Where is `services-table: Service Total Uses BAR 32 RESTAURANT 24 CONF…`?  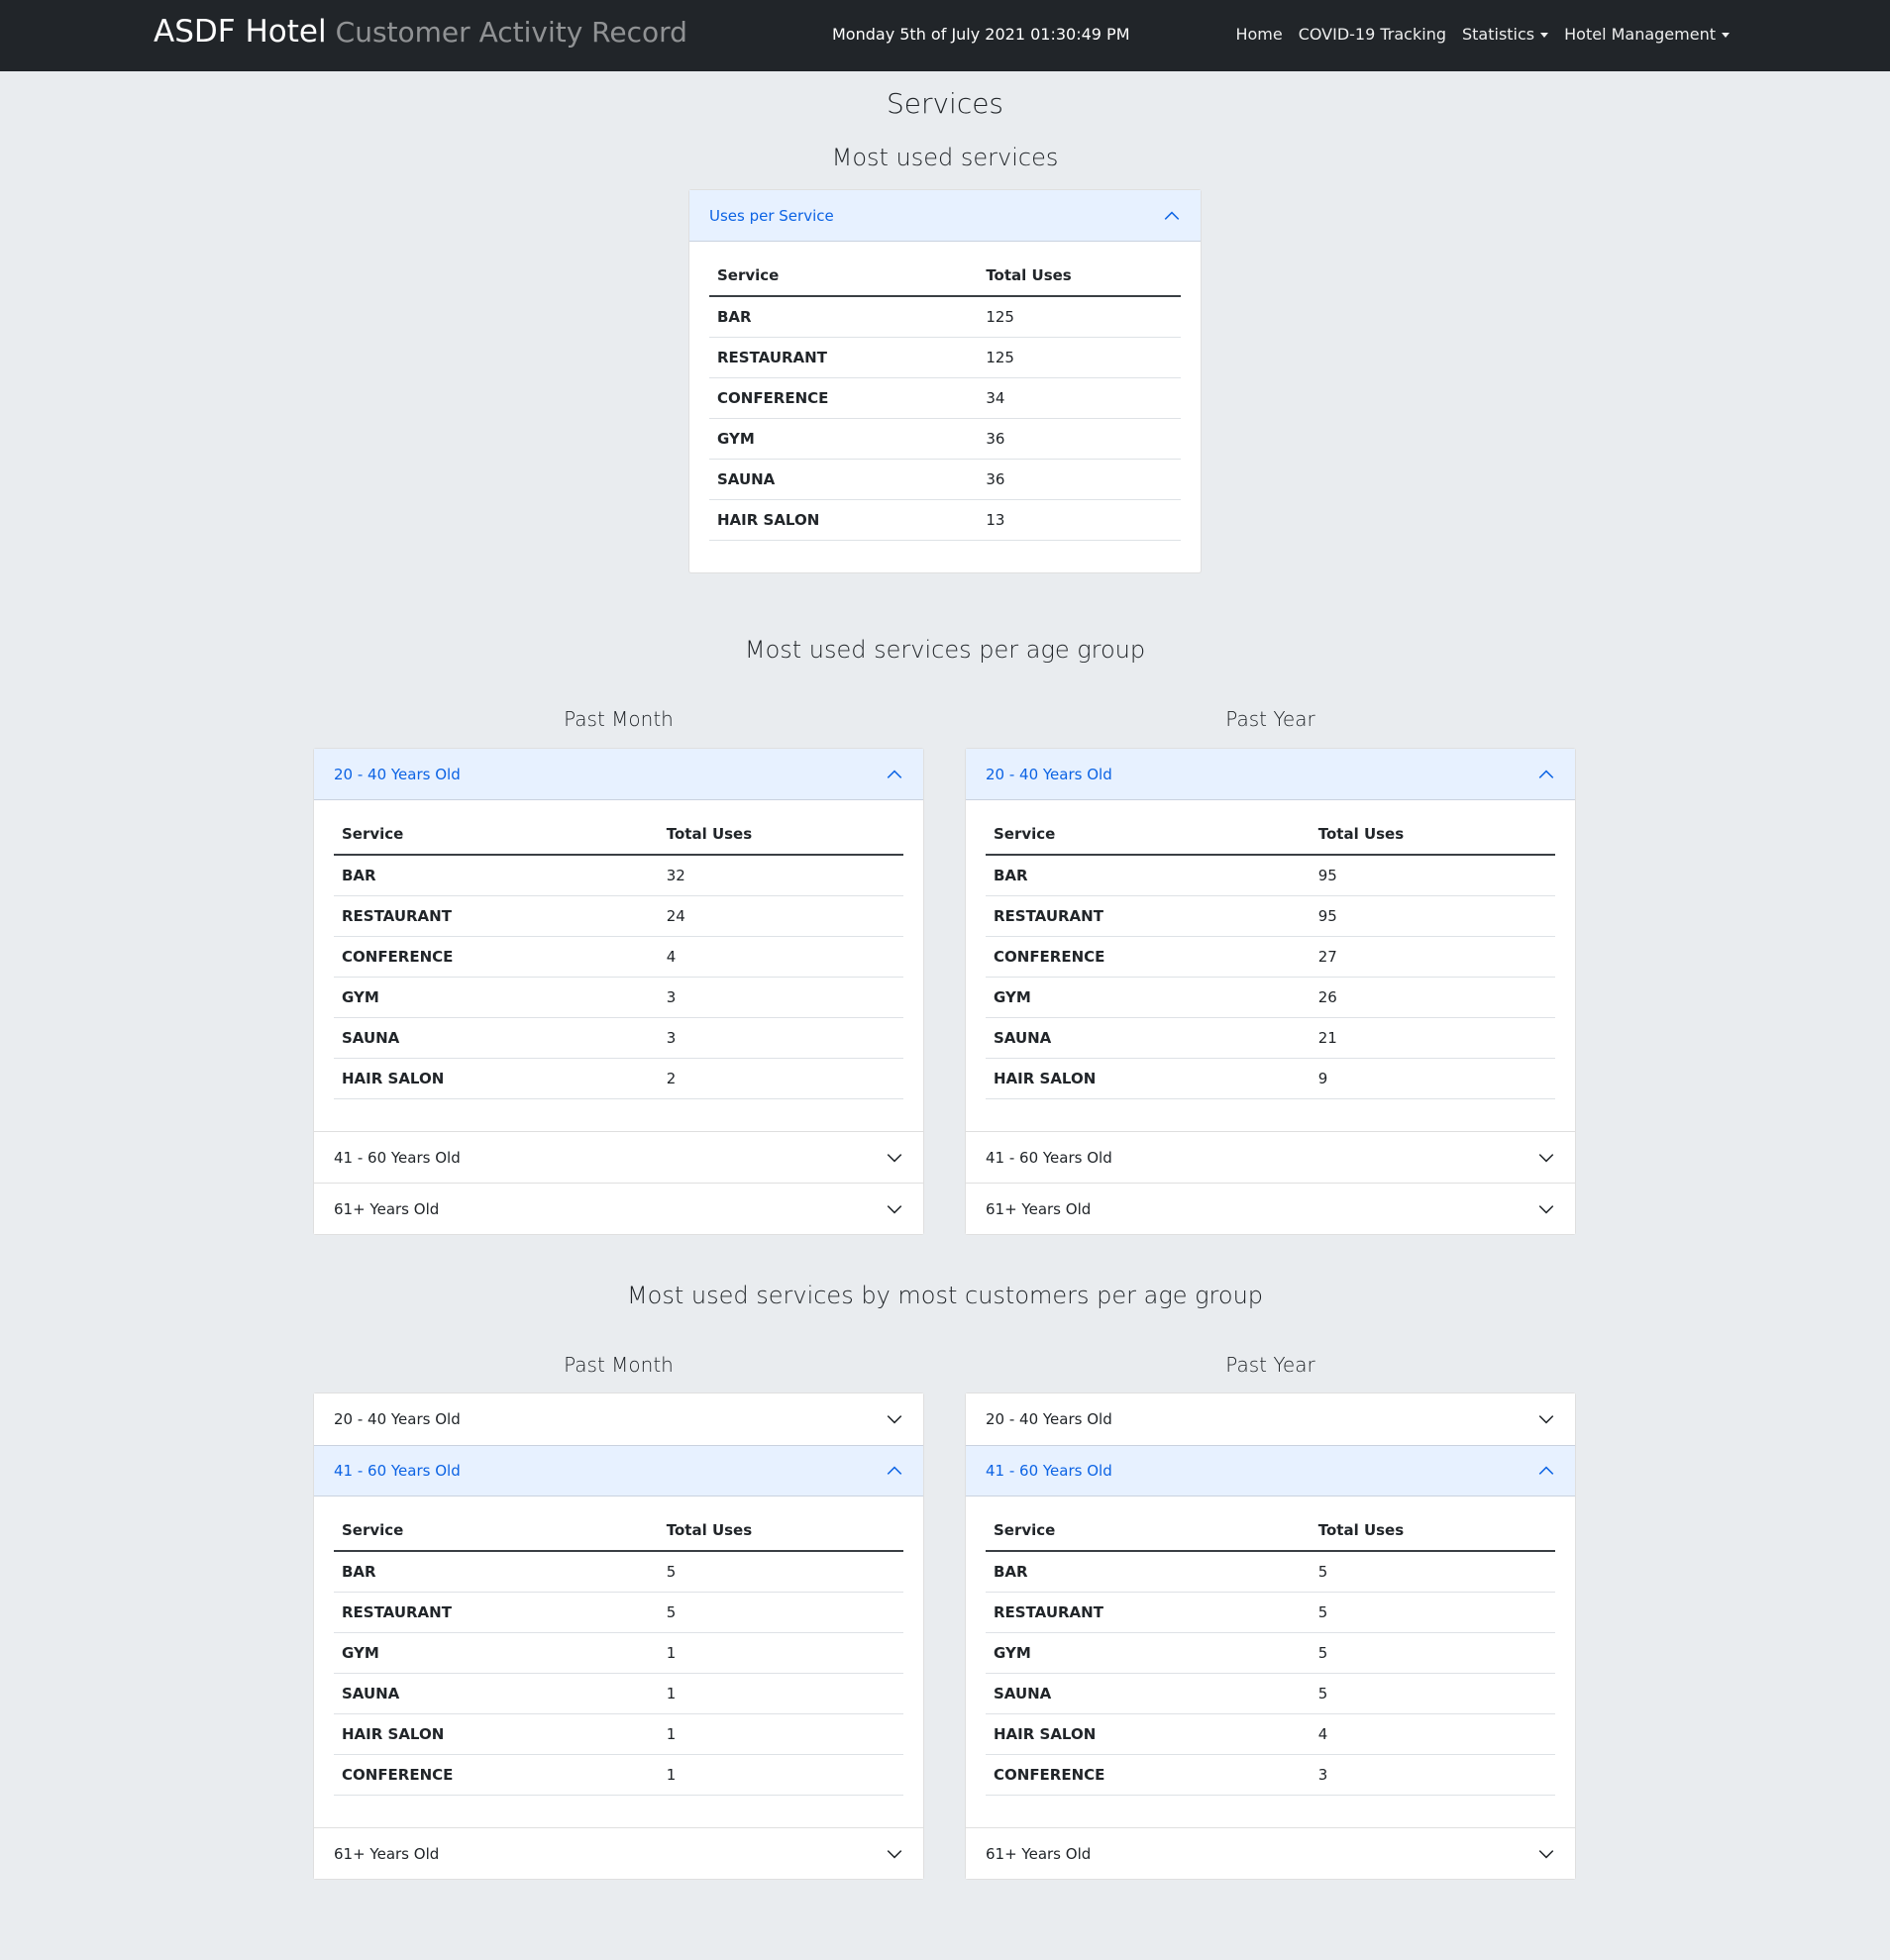 services-table: Service Total Uses BAR 32 RESTAURANT 24 CONF… is located at coordinates (618, 957).